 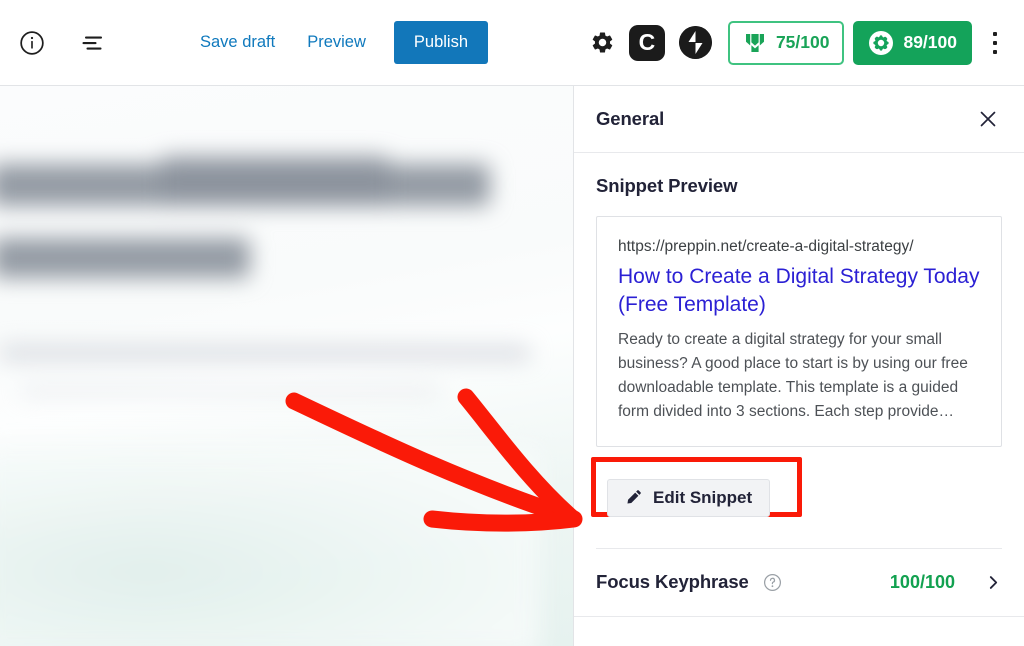 I want to click on seo-score-value: 75/100, so click(x=802, y=42).